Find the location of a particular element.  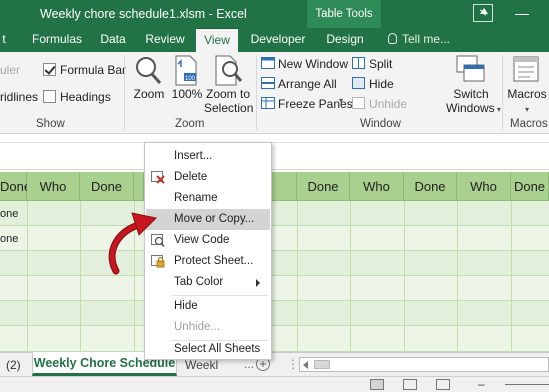

sheet-count: (2) is located at coordinates (13, 365).